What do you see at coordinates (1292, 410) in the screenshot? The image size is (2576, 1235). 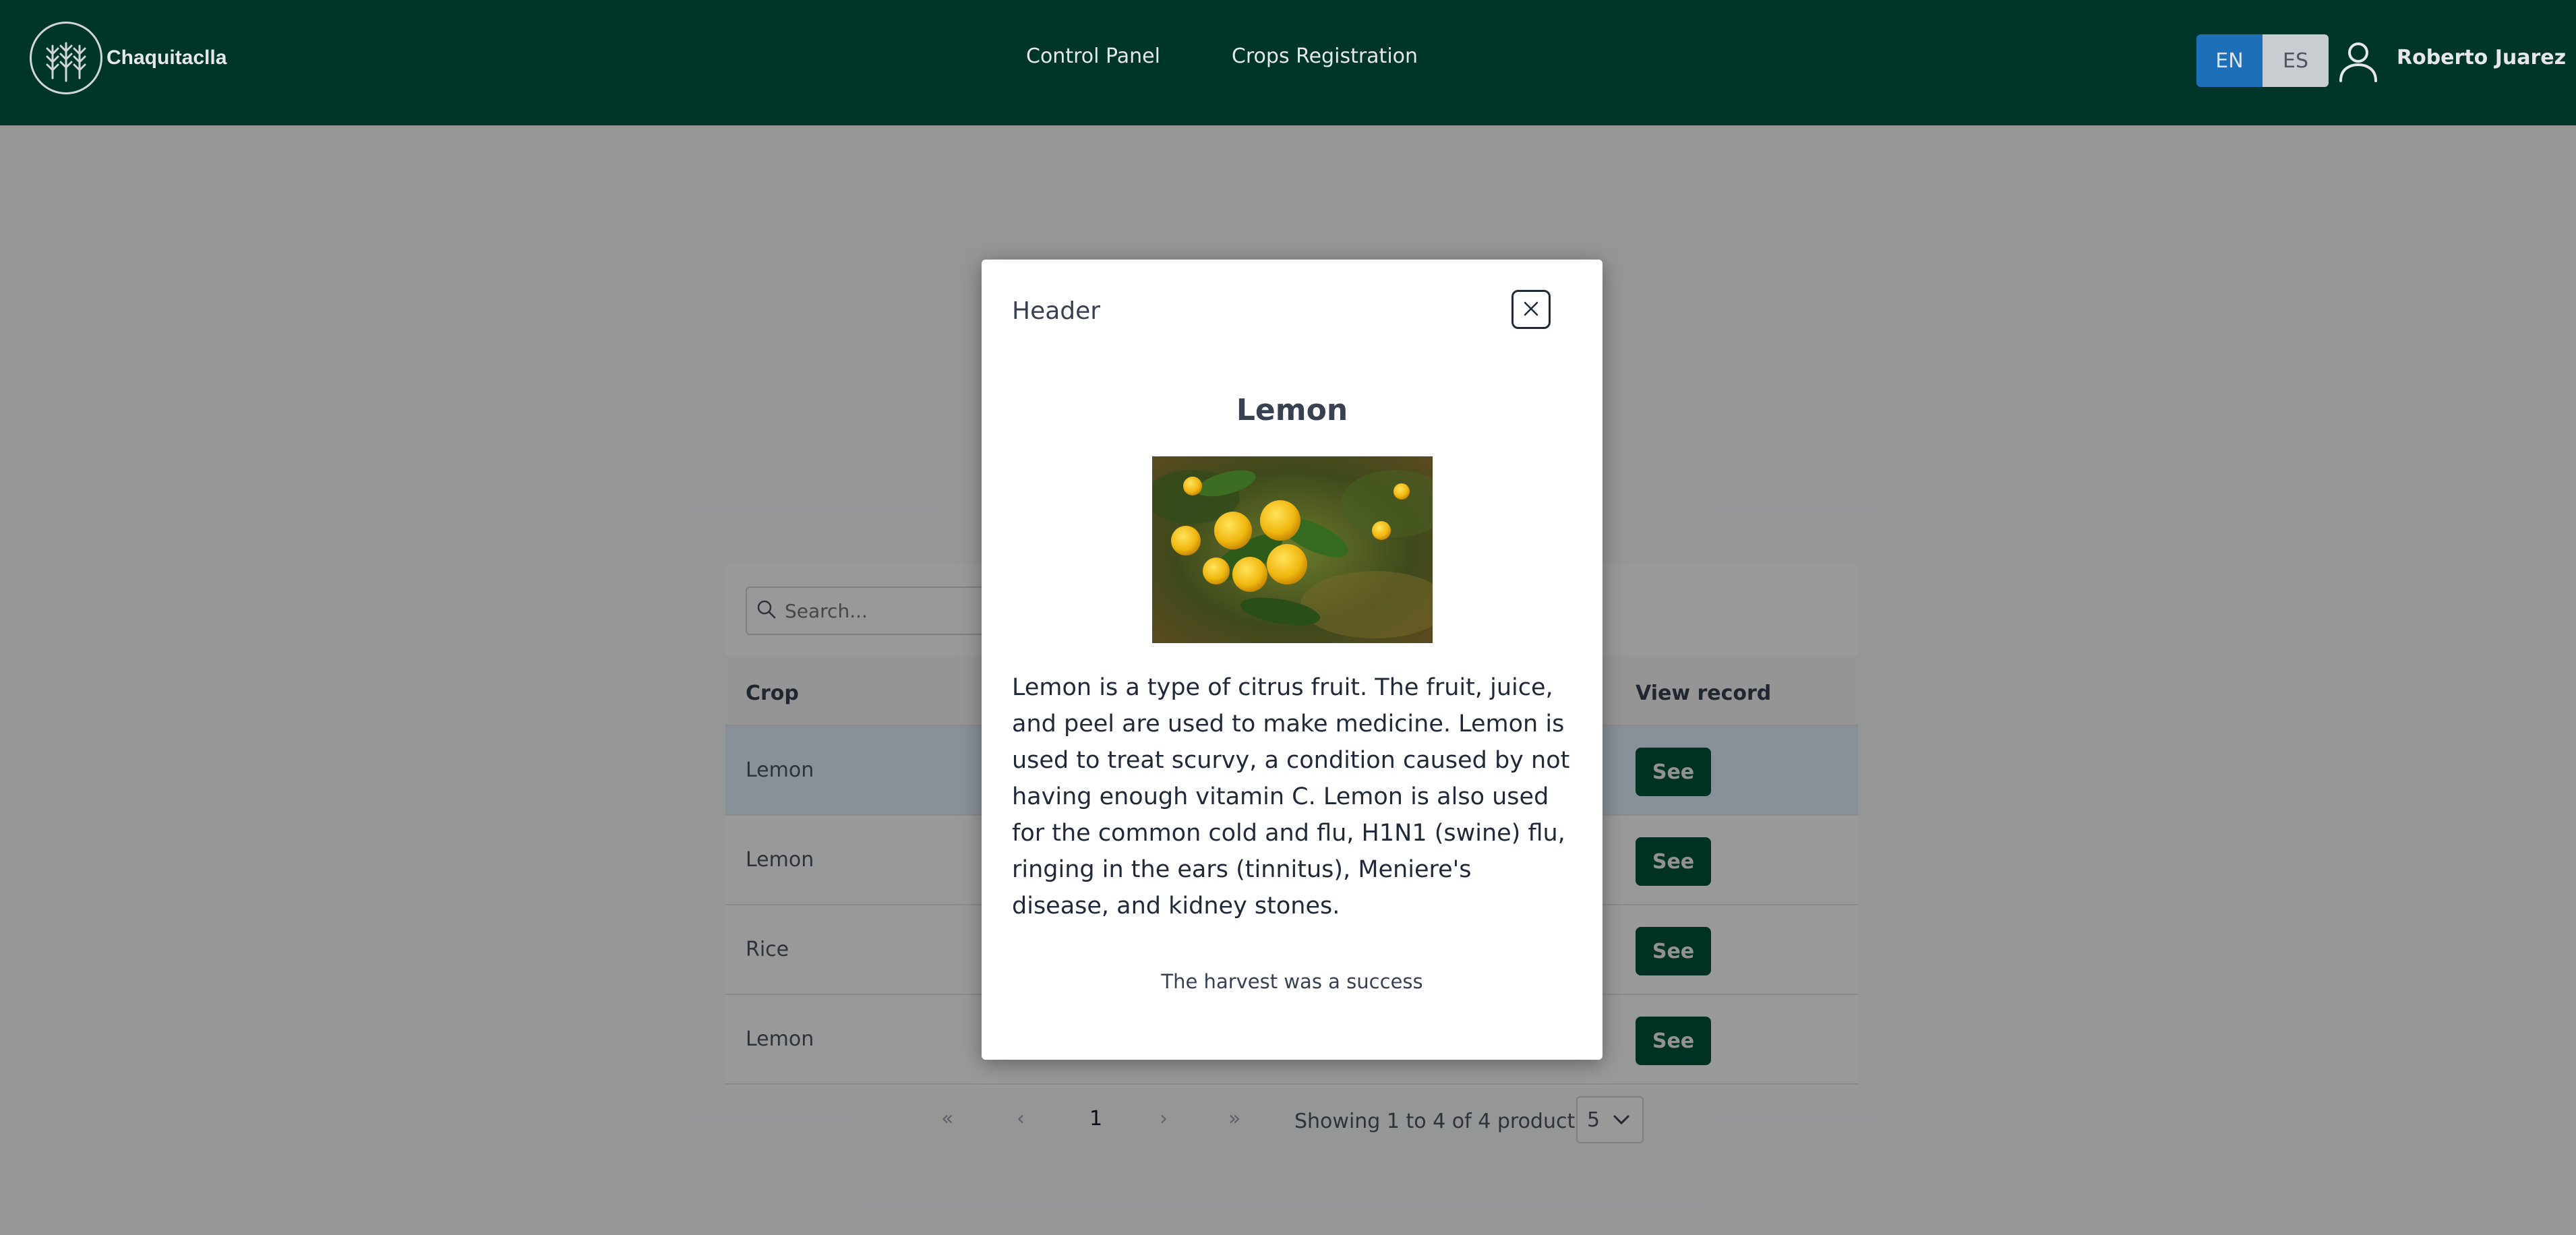 I see `crop-name-heading: Lemon` at bounding box center [1292, 410].